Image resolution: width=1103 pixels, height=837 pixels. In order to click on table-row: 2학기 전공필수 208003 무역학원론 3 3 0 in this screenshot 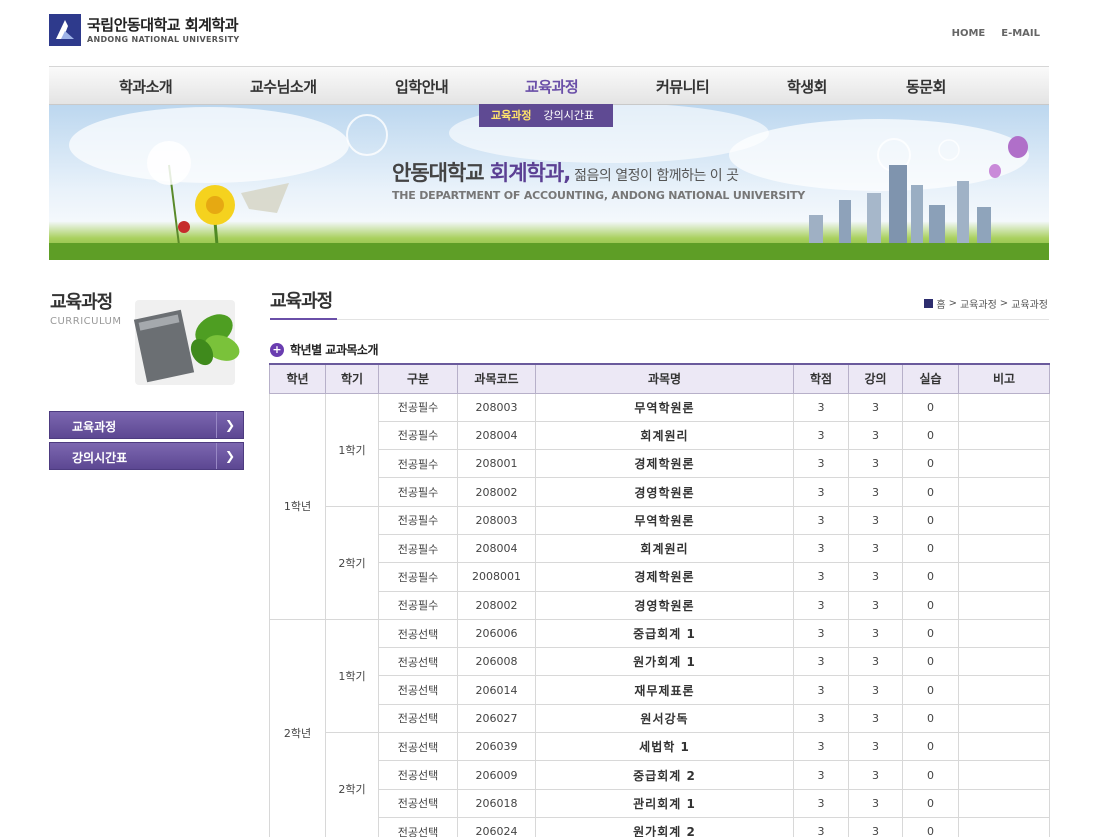, I will do `click(660, 562)`.